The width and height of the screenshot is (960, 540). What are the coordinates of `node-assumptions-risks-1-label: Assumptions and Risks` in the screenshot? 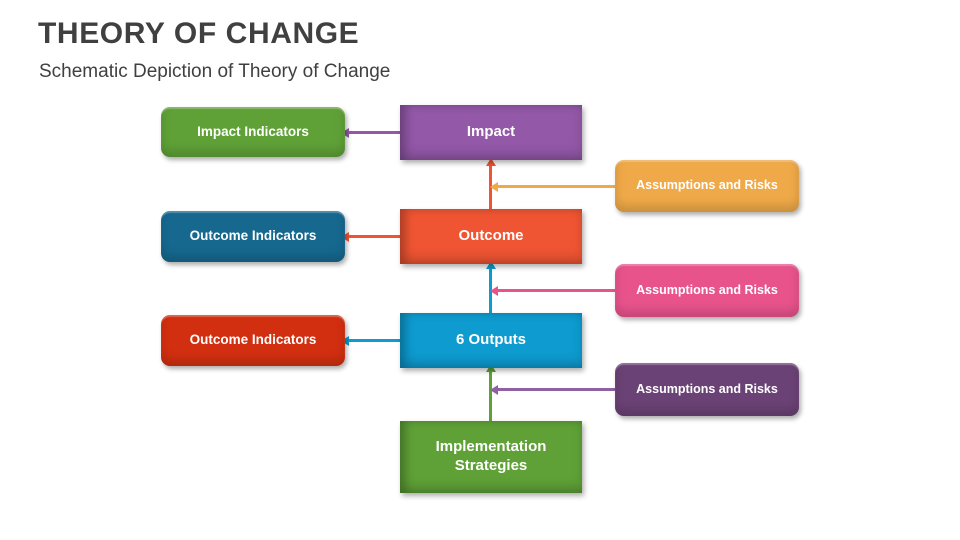 It's located at (707, 185).